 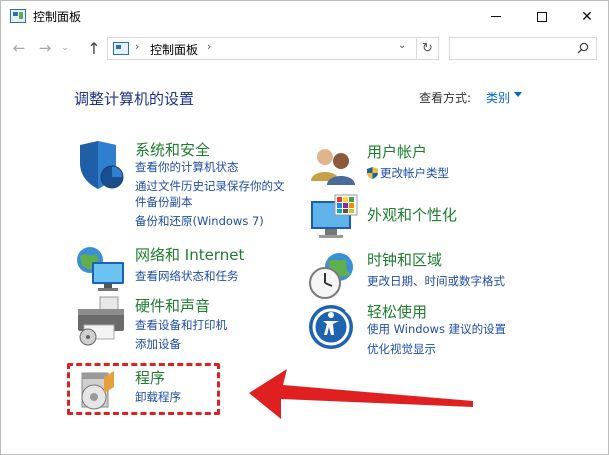 What do you see at coordinates (181, 325) in the screenshot?
I see `link-view-devices-printers: 查看设备和打印机` at bounding box center [181, 325].